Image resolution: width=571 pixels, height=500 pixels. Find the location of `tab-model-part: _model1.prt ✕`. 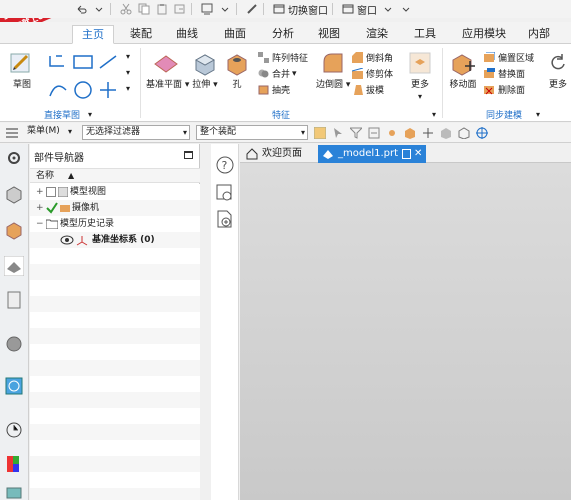

tab-model-part: _model1.prt ✕ is located at coordinates (372, 154).